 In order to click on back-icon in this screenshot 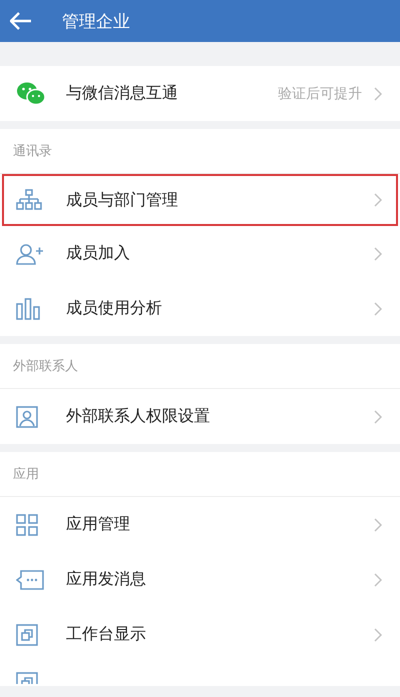, I will do `click(21, 21)`.